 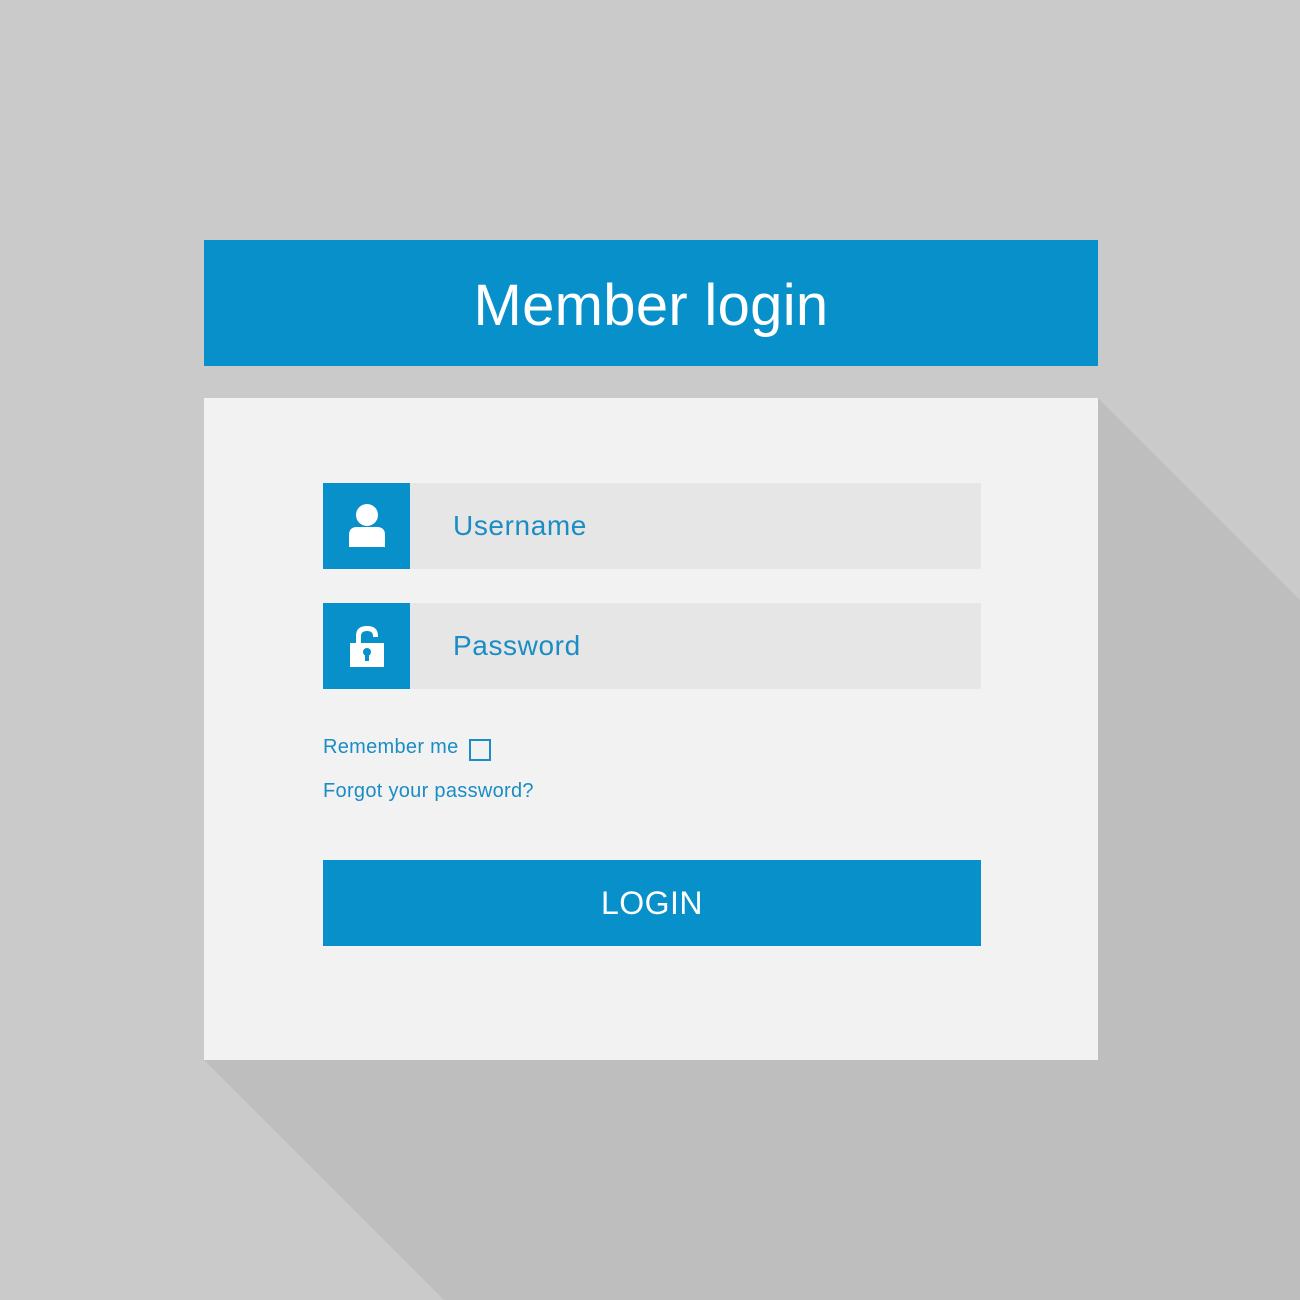 I want to click on username-input, so click(x=695, y=526).